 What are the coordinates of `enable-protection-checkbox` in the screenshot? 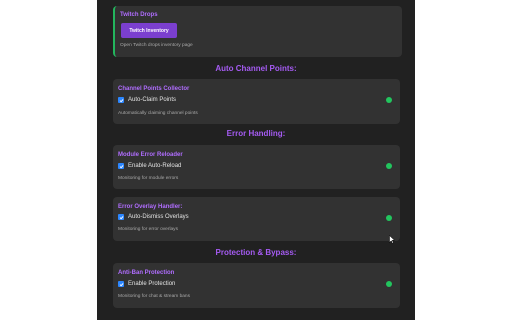 It's located at (121, 284).